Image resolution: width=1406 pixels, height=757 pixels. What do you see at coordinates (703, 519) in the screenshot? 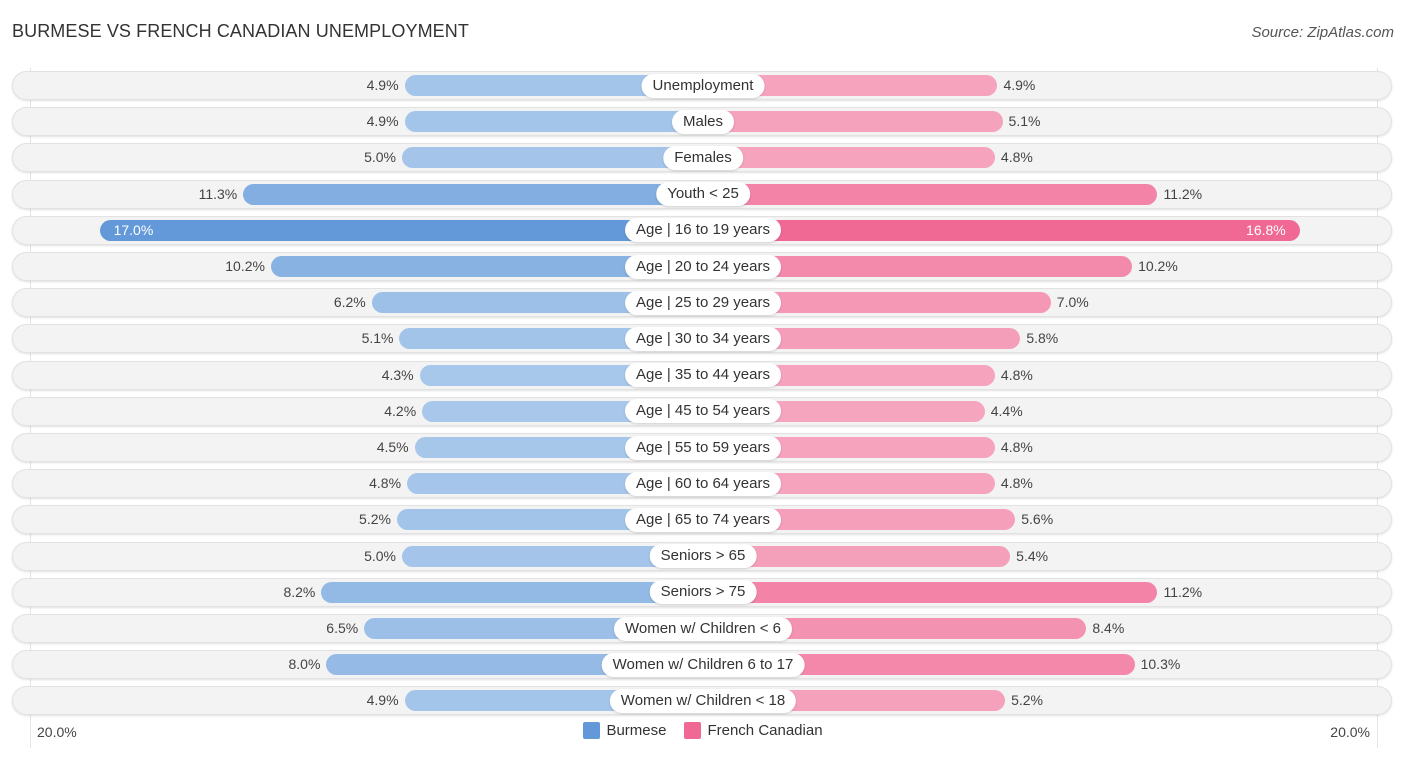
I see `category-label: Age | 65 to 74 years` at bounding box center [703, 519].